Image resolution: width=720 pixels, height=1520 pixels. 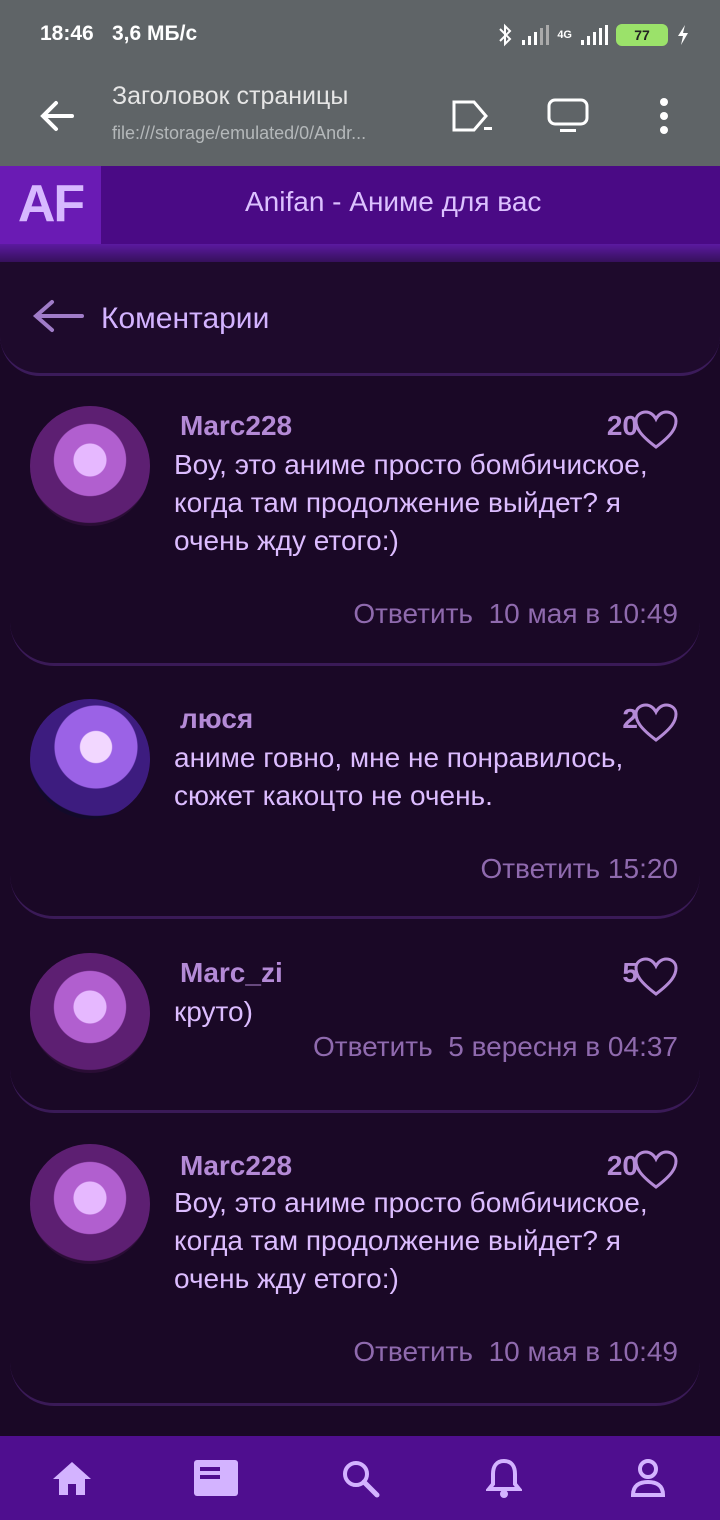 I want to click on desktop-view-icon, so click(x=568, y=116).